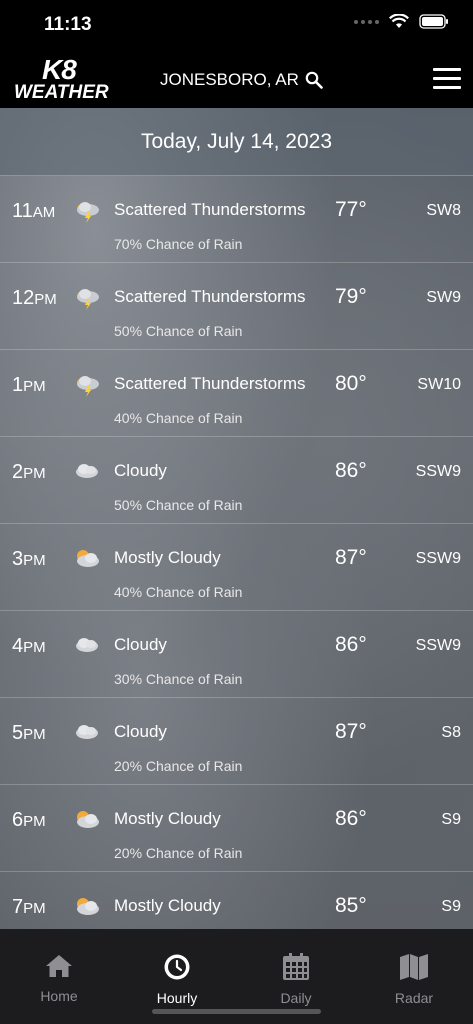 The height and width of the screenshot is (1024, 473). Describe the element at coordinates (236, 480) in the screenshot. I see `hour-row: 2PM Cloudy 50% Chance of Rain 86° SSW9` at that location.